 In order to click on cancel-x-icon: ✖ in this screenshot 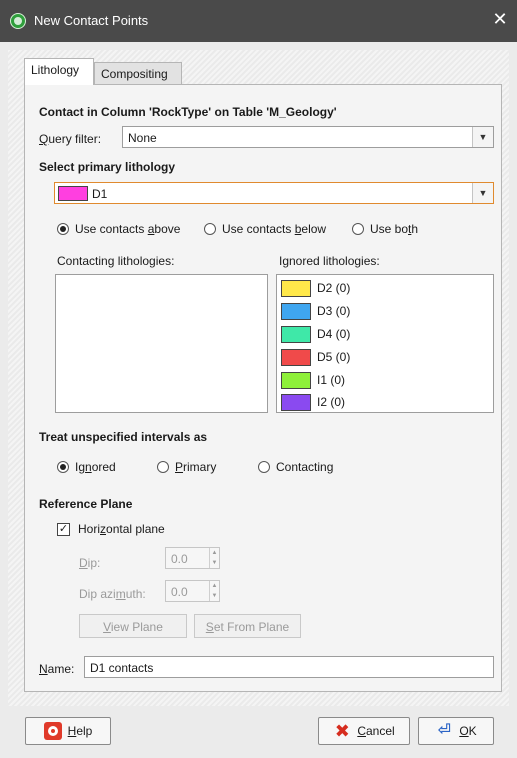, I will do `click(342, 731)`.